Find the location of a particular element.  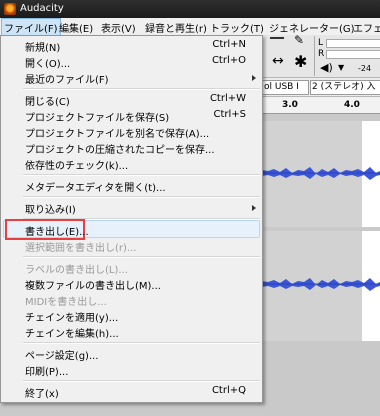

channels-select: 2 (ステレオ) 入 is located at coordinates (345, 87).